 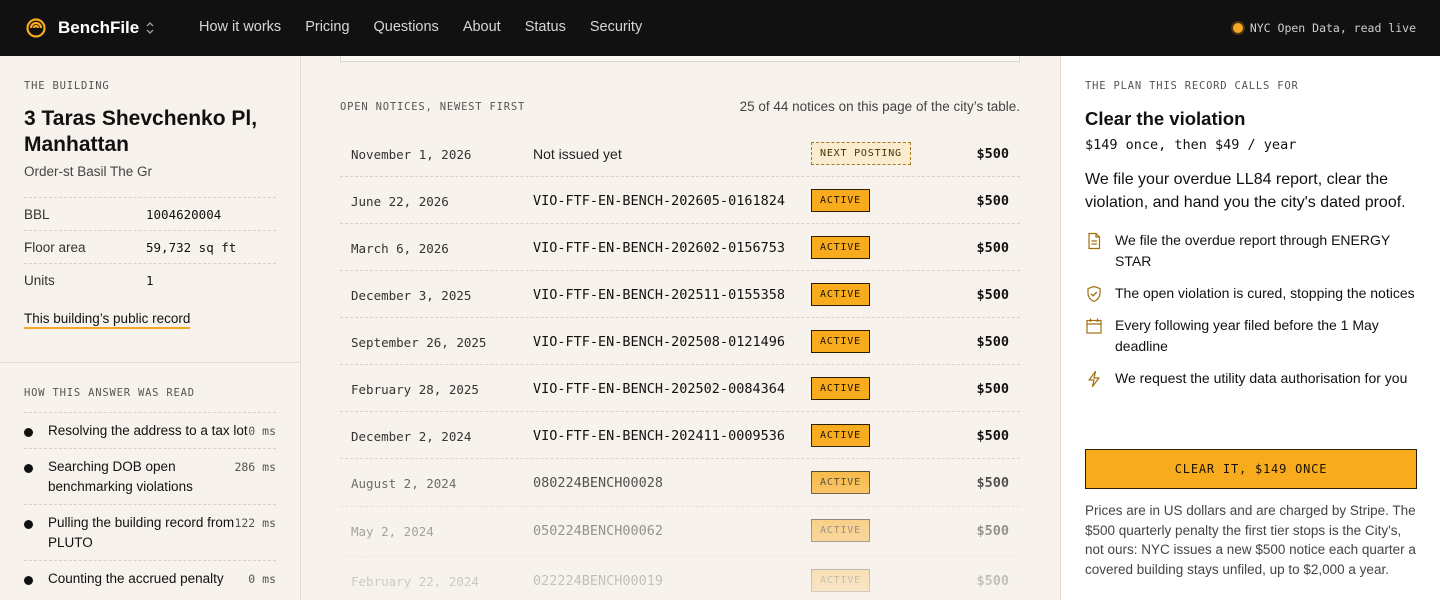 I want to click on fact-label: Floor area, so click(x=55, y=247).